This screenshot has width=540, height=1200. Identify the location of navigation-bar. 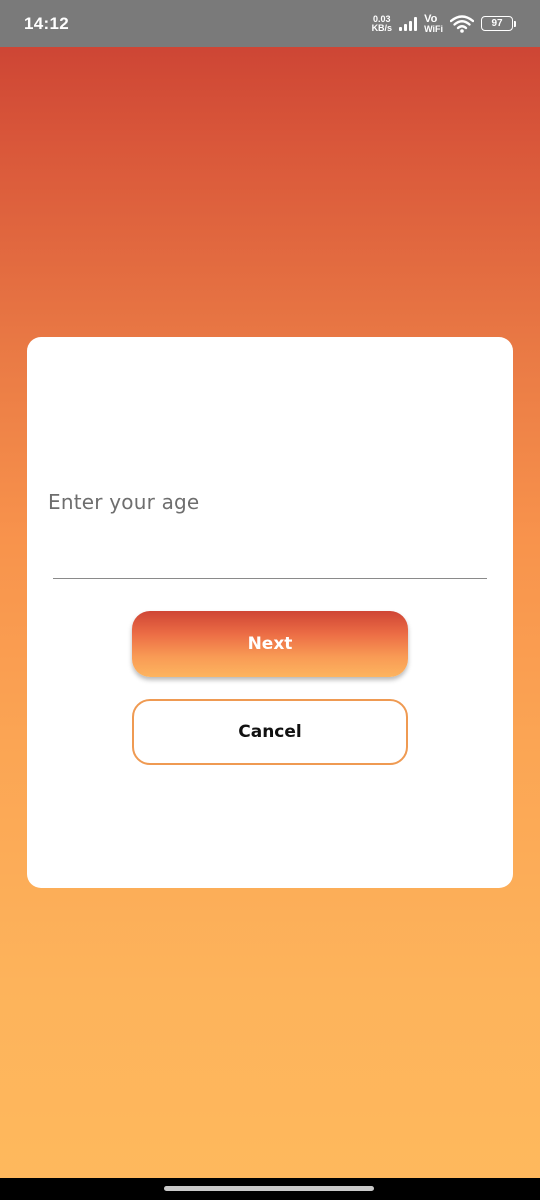
(270, 1189).